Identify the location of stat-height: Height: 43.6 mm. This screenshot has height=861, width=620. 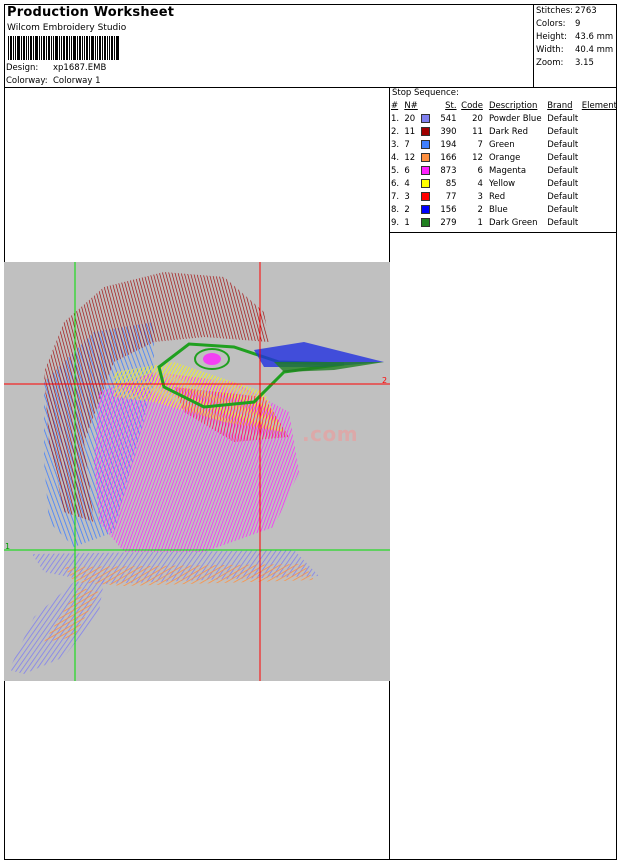
(575, 37).